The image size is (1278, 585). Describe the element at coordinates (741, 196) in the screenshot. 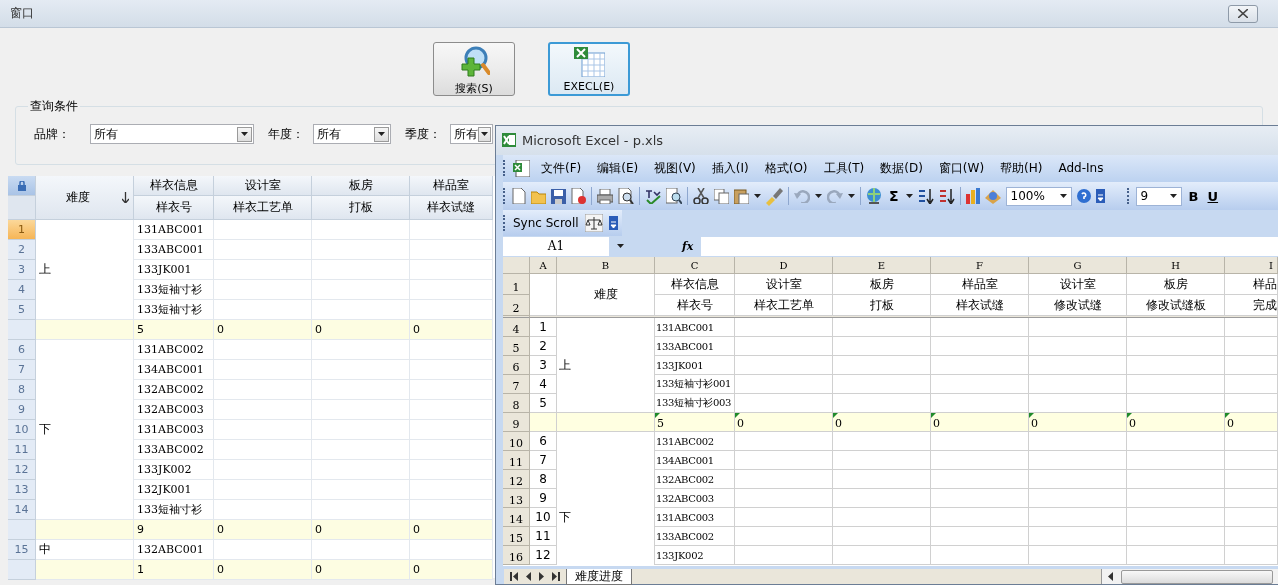

I see `paste-icon` at that location.